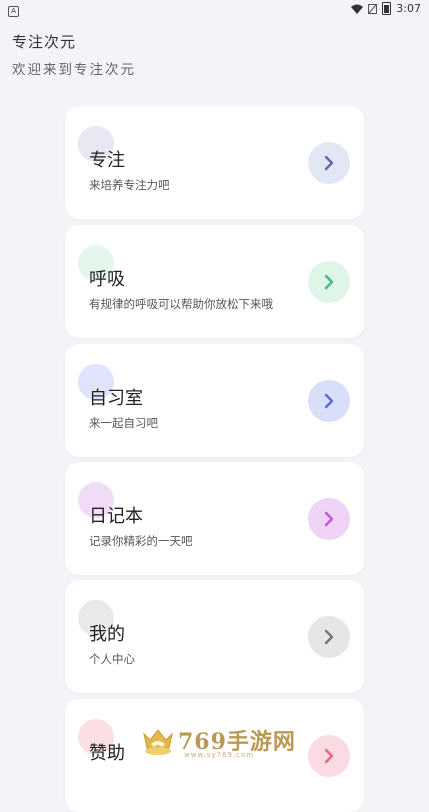  What do you see at coordinates (357, 9) in the screenshot?
I see `wifi-icon` at bounding box center [357, 9].